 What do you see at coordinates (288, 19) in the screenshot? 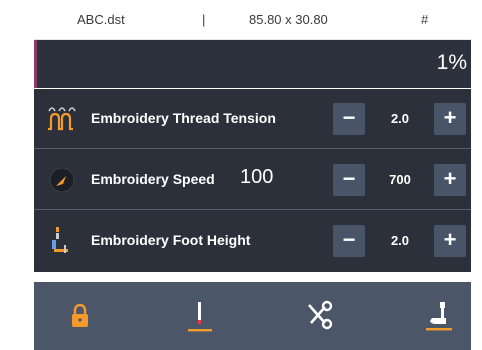
I see `design-dimensions: 85.80 x 30.80` at bounding box center [288, 19].